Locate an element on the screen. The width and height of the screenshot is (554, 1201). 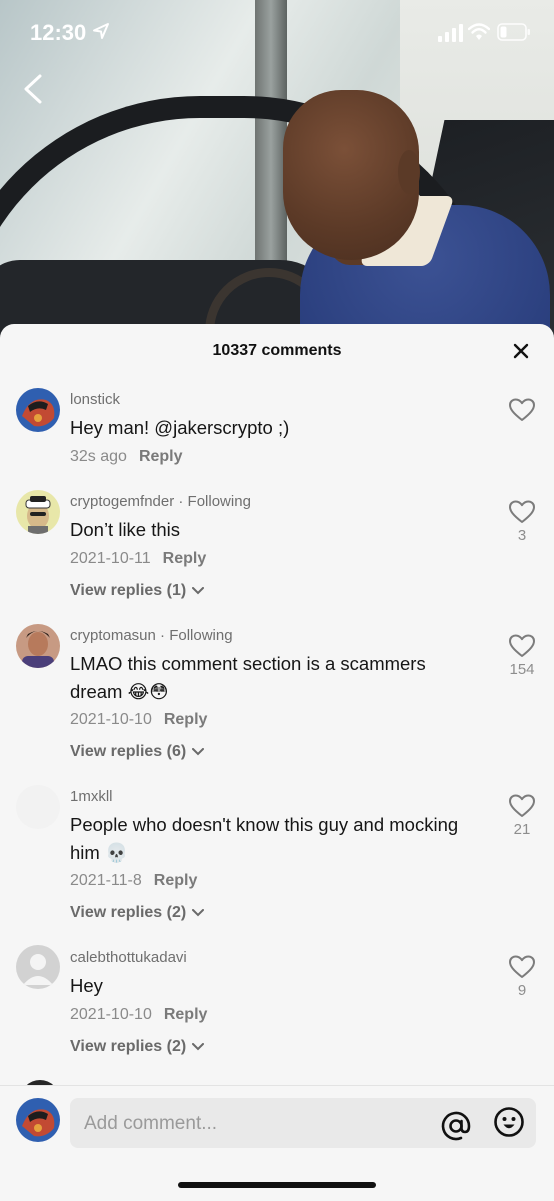
wifi-icon is located at coordinates (479, 31).